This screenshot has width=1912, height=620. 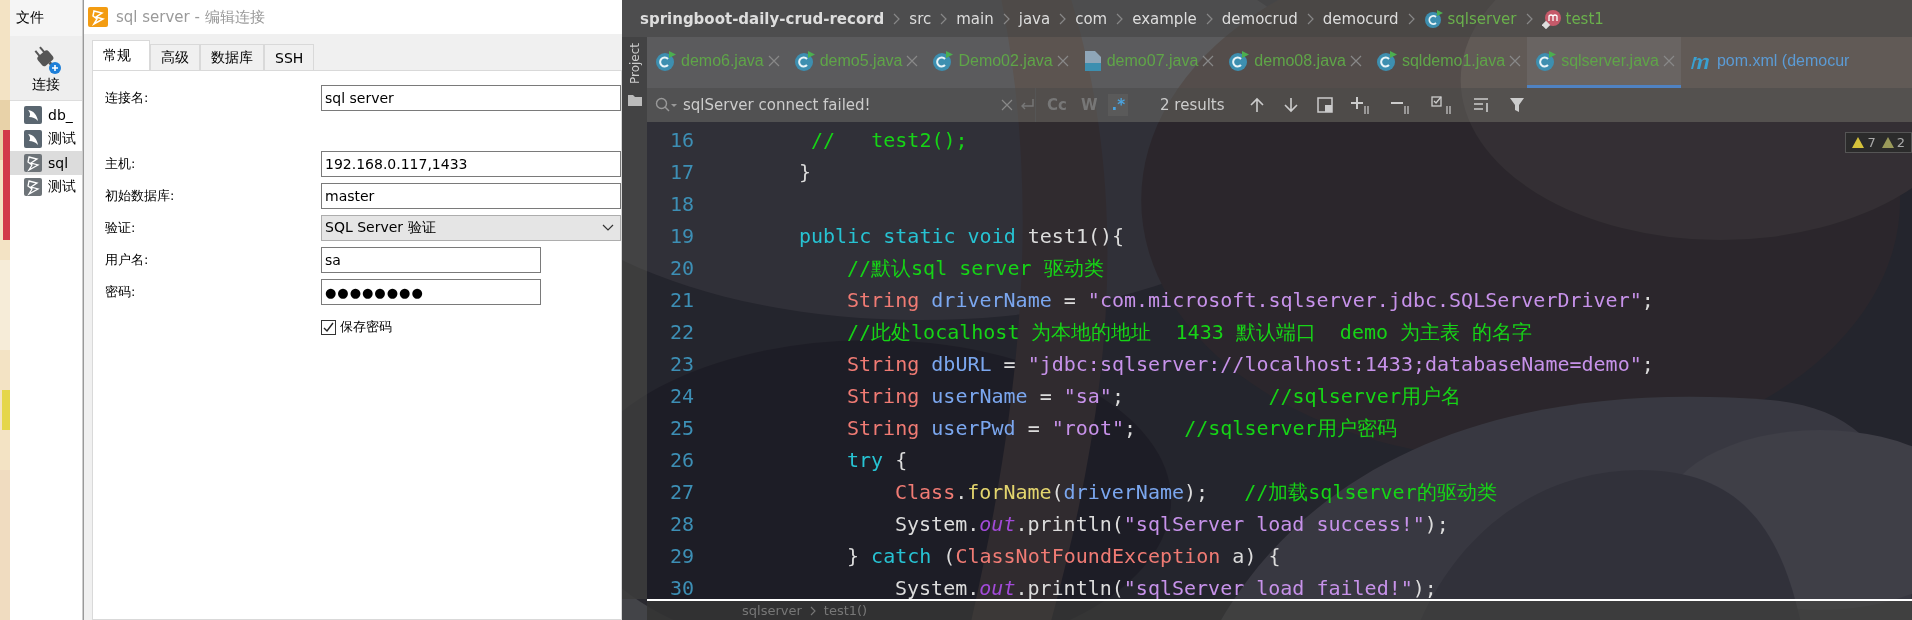 I want to click on line-number: 26, so click(x=681, y=460).